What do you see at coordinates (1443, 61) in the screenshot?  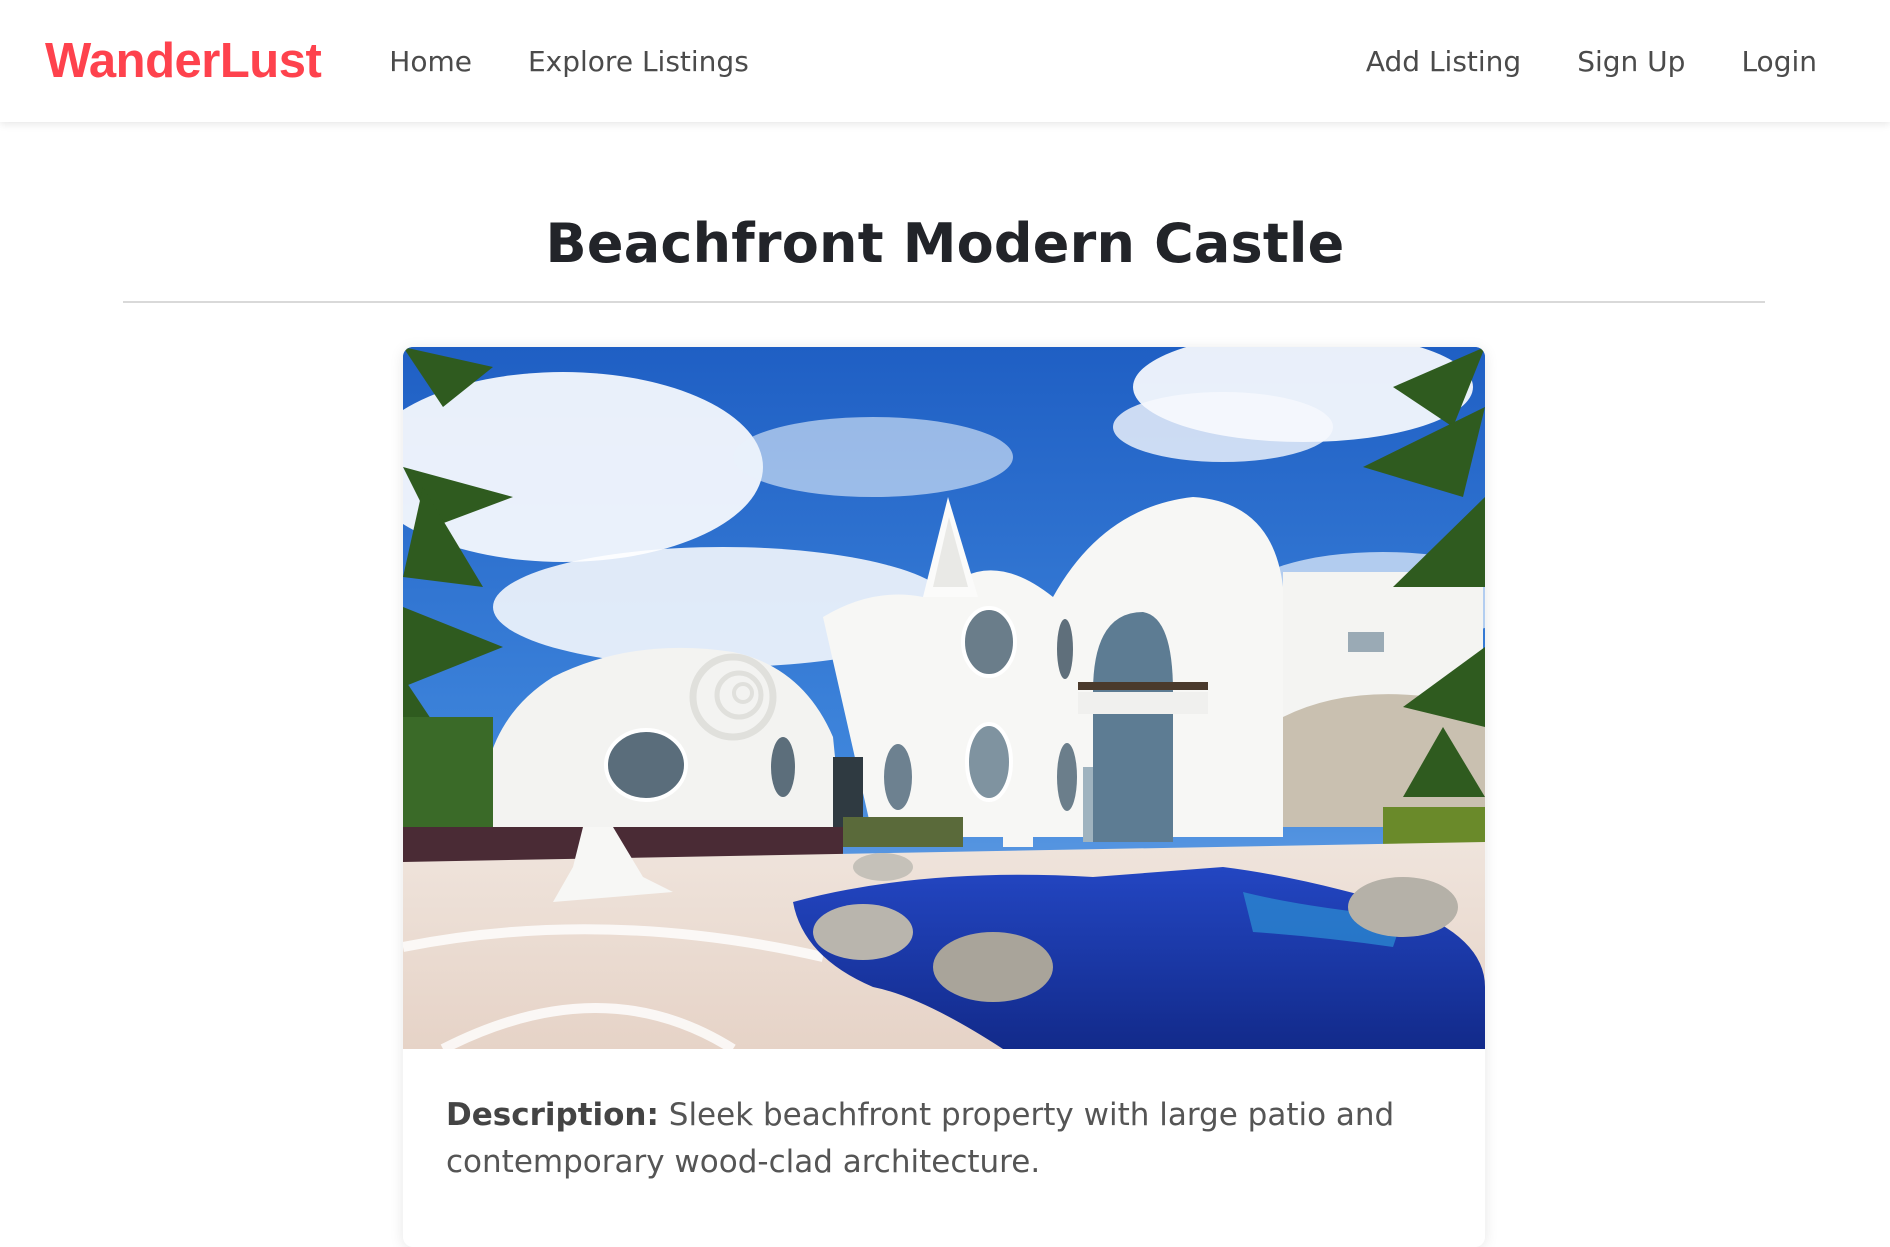 I see `nav-link-add-listing: Add Listing` at bounding box center [1443, 61].